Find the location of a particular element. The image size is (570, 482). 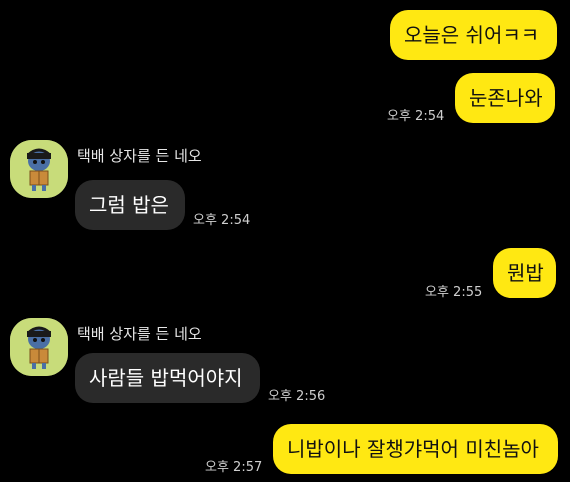

message-bubble-other: 그럼 밥은 is located at coordinates (130, 205).